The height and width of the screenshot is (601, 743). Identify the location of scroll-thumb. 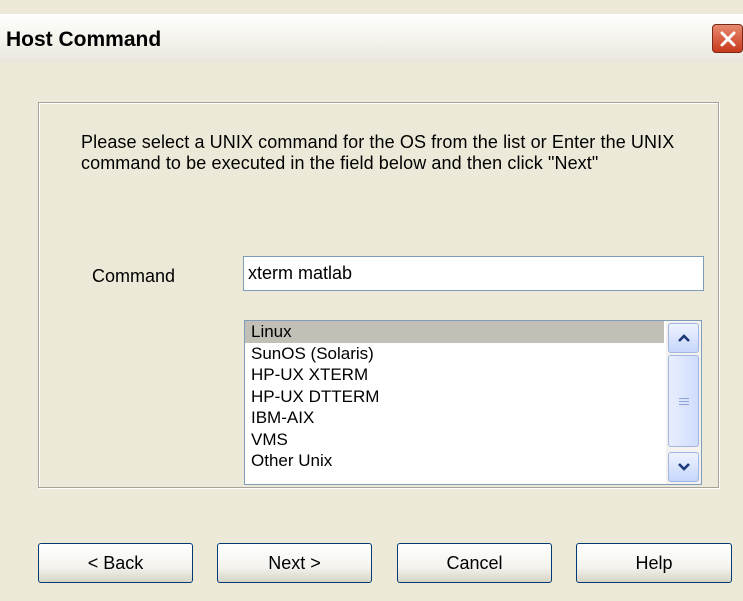
(683, 401).